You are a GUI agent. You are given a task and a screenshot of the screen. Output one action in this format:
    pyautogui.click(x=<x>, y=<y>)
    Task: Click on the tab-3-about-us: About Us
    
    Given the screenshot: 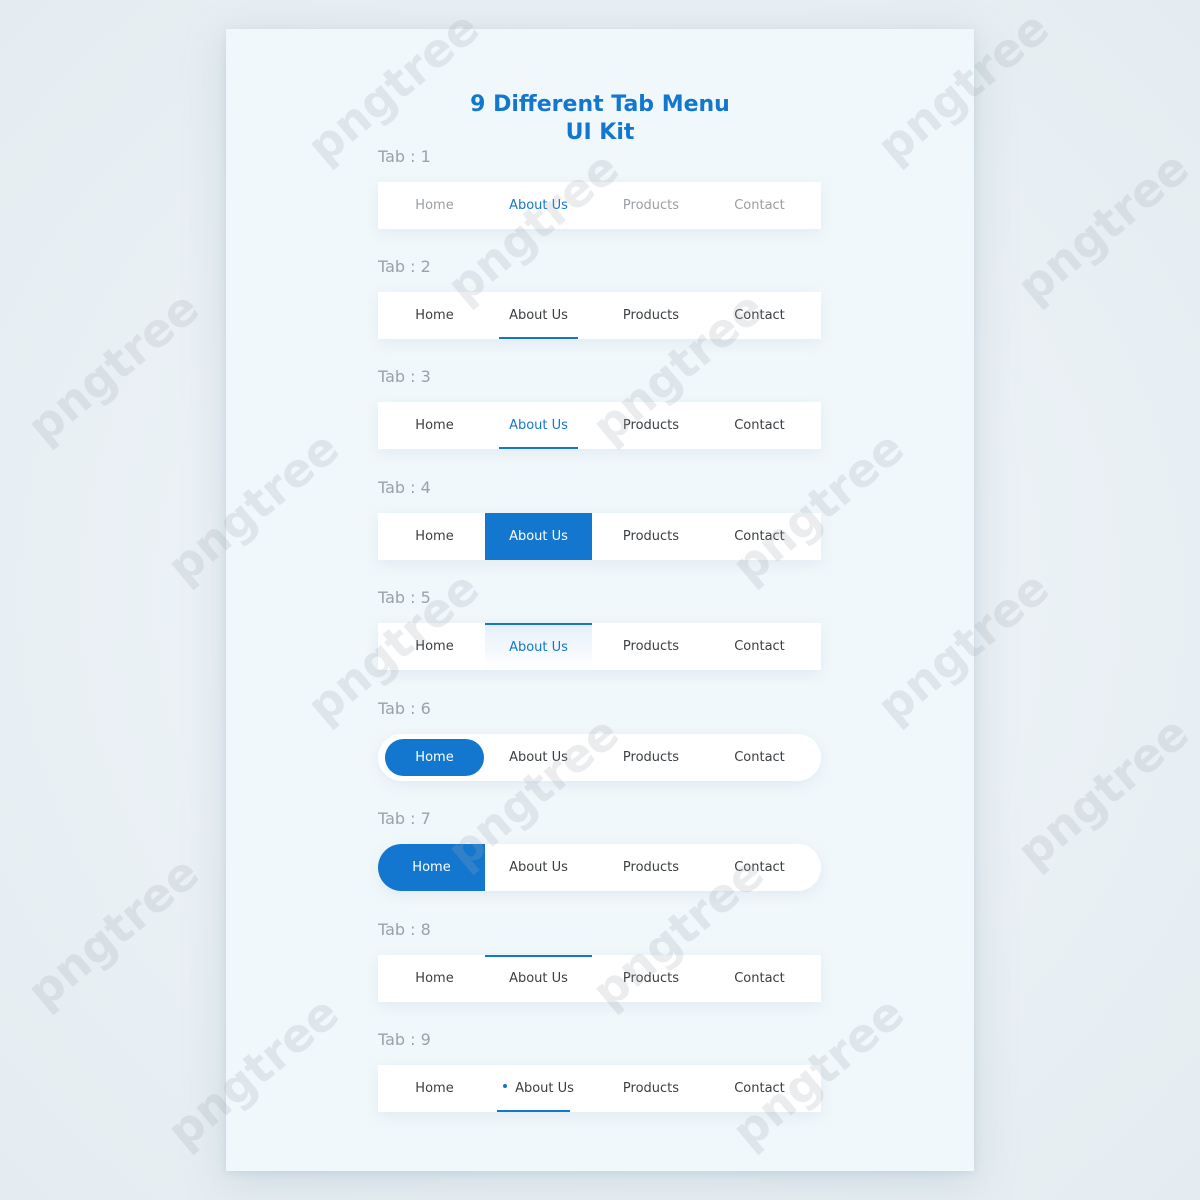 What is the action you would take?
    pyautogui.click(x=538, y=425)
    